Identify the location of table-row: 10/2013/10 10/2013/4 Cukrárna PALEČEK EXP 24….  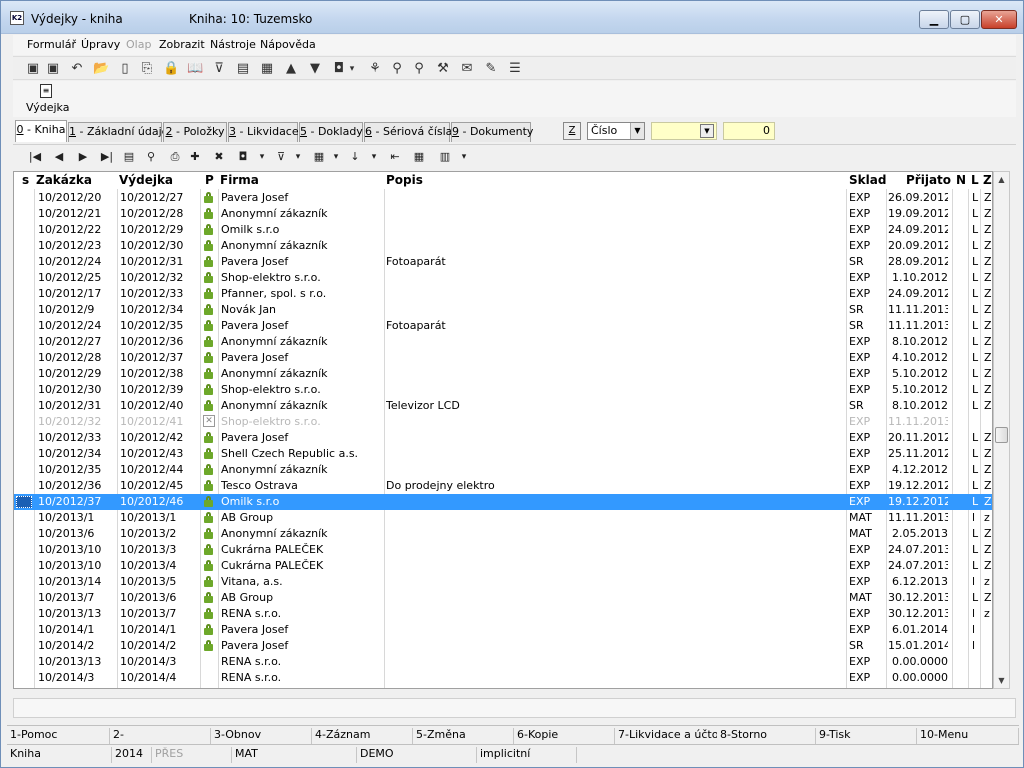
(503, 566).